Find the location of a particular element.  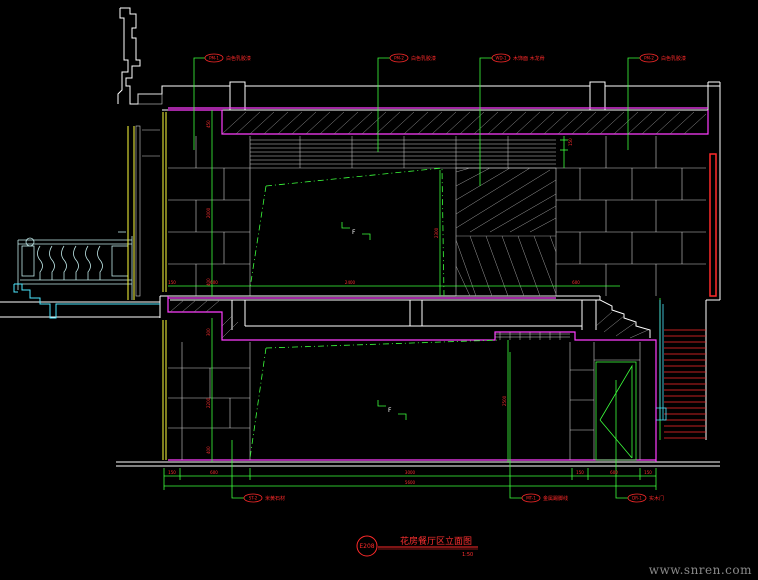

callout-label: 米黄石材 is located at coordinates (275, 498).